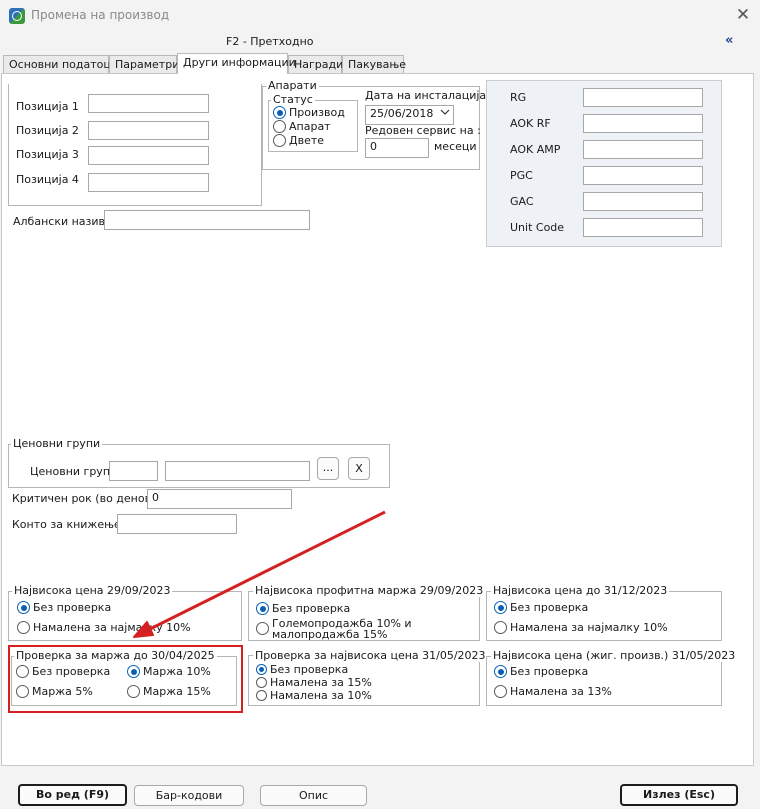 This screenshot has width=760, height=809. Describe the element at coordinates (521, 175) in the screenshot. I see `code-pgc-label: PGC` at that location.